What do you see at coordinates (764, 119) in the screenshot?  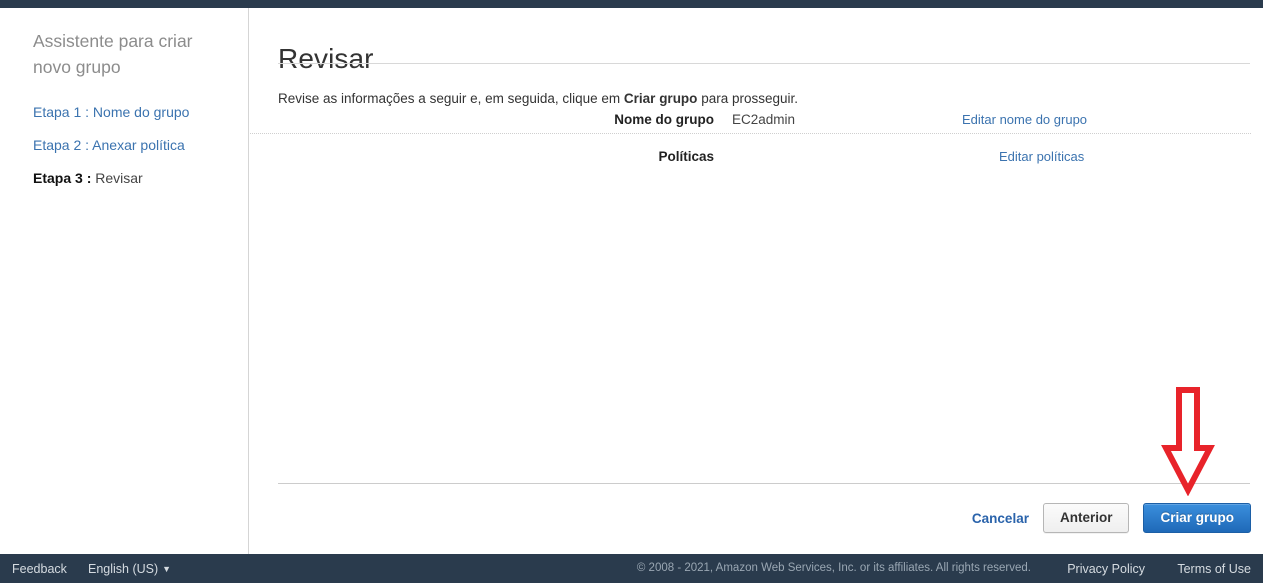 I see `review-value-group-name: EC2admin` at bounding box center [764, 119].